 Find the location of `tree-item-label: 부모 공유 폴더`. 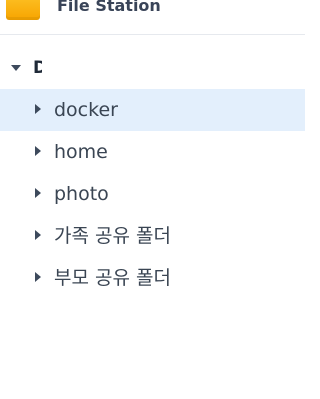

tree-item-label: 부모 공유 폴더 is located at coordinates (112, 278).